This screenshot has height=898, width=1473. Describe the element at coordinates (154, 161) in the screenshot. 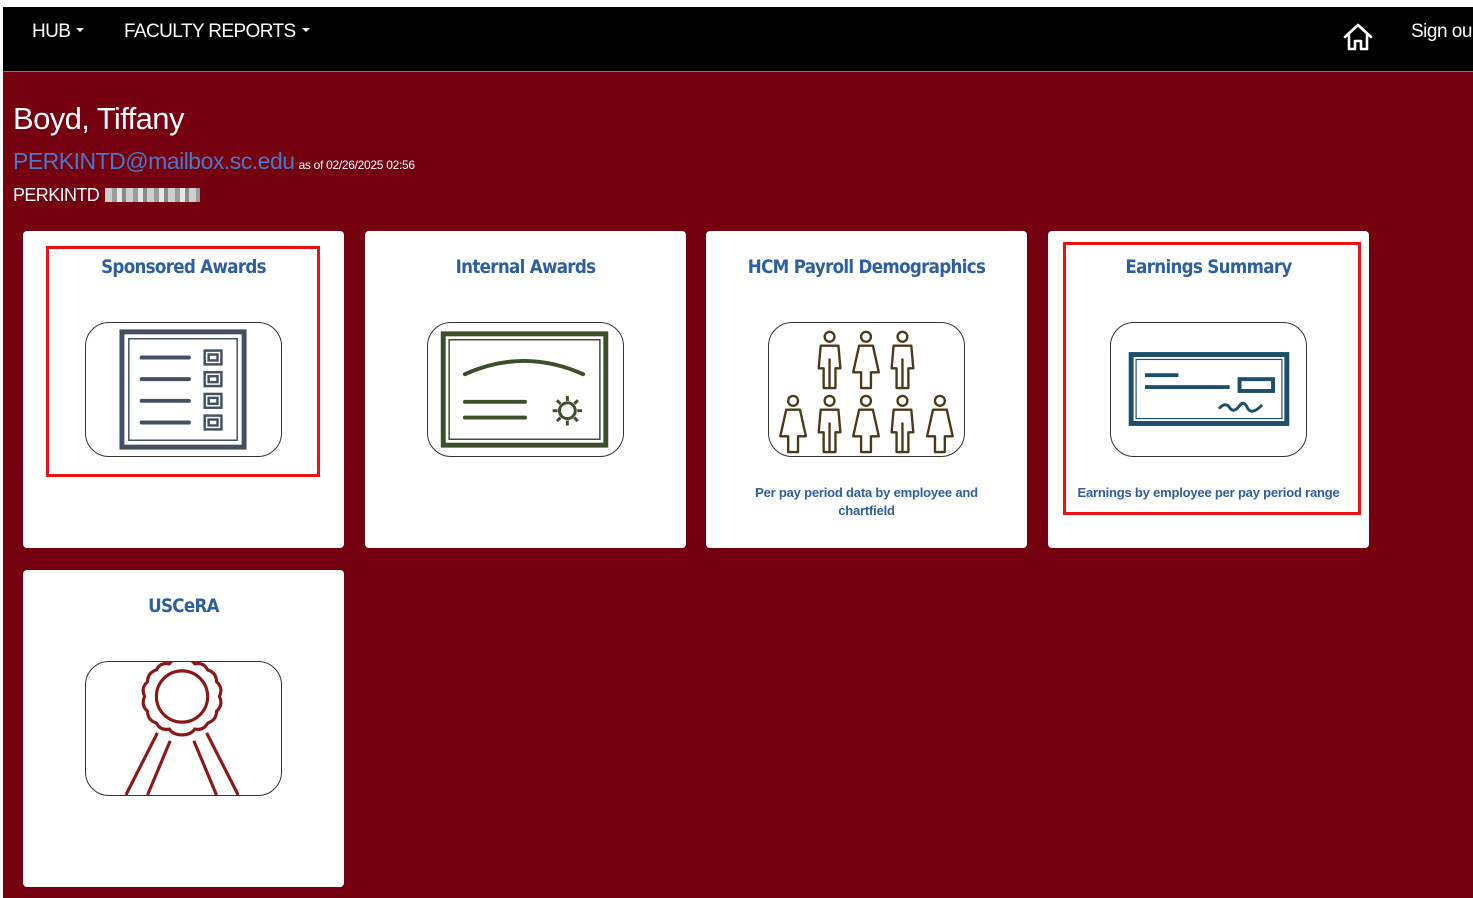

I see `user-email: PERKINTD@mailbox.sc.edu` at that location.